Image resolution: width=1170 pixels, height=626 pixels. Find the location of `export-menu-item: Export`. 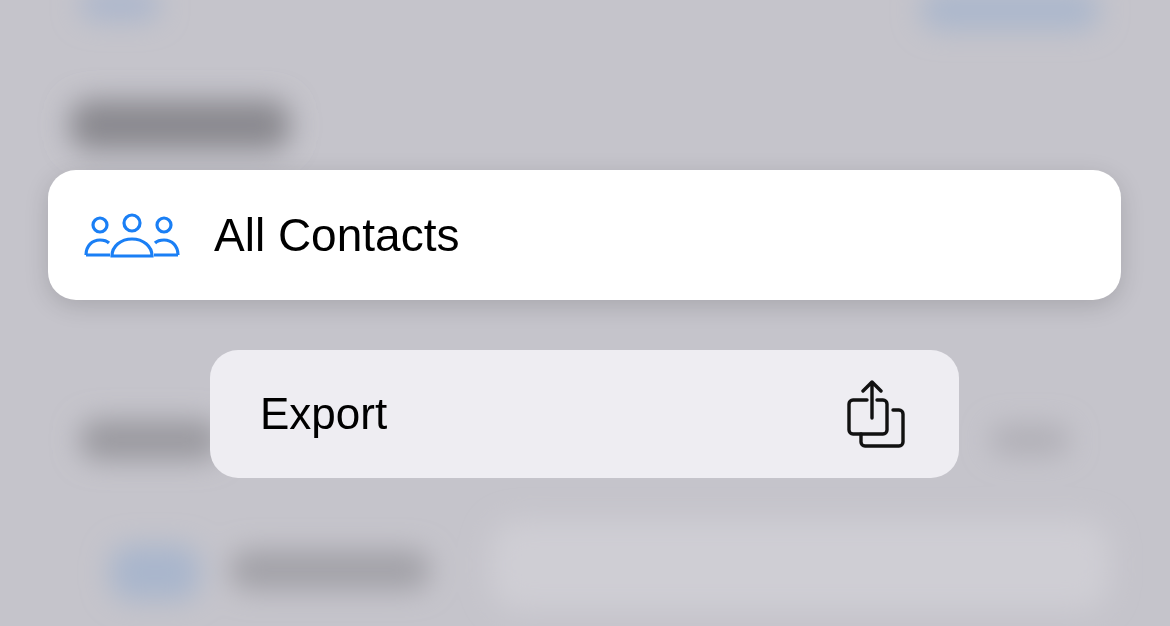

export-menu-item: Export is located at coordinates (584, 414).